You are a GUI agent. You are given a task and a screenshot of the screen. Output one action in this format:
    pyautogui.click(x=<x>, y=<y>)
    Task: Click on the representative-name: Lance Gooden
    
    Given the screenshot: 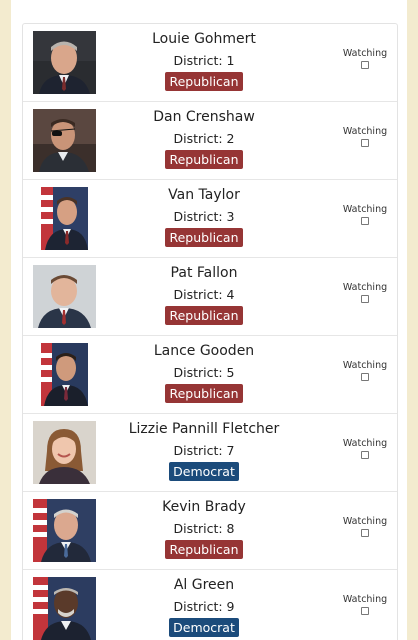 What is the action you would take?
    pyautogui.click(x=204, y=351)
    